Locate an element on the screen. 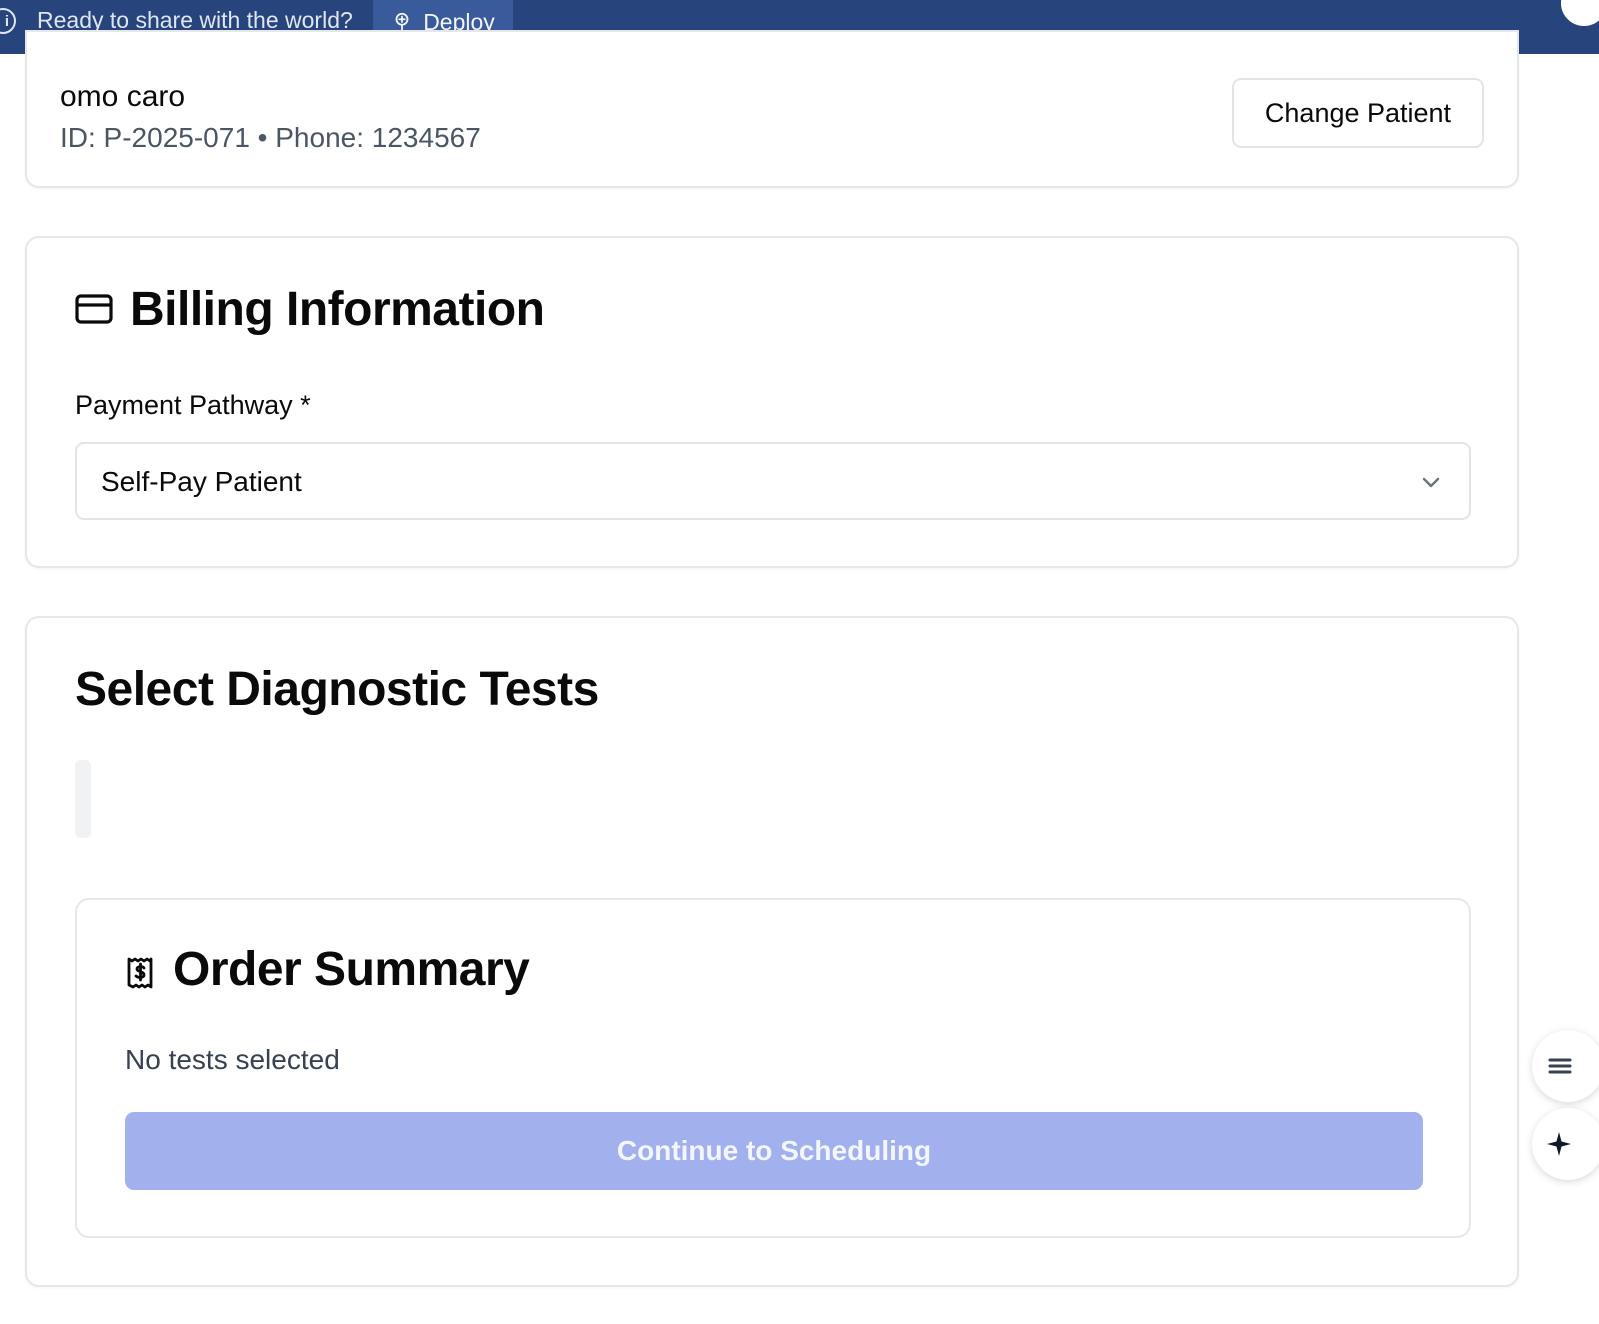  patient-name: omo caro is located at coordinates (123, 96).